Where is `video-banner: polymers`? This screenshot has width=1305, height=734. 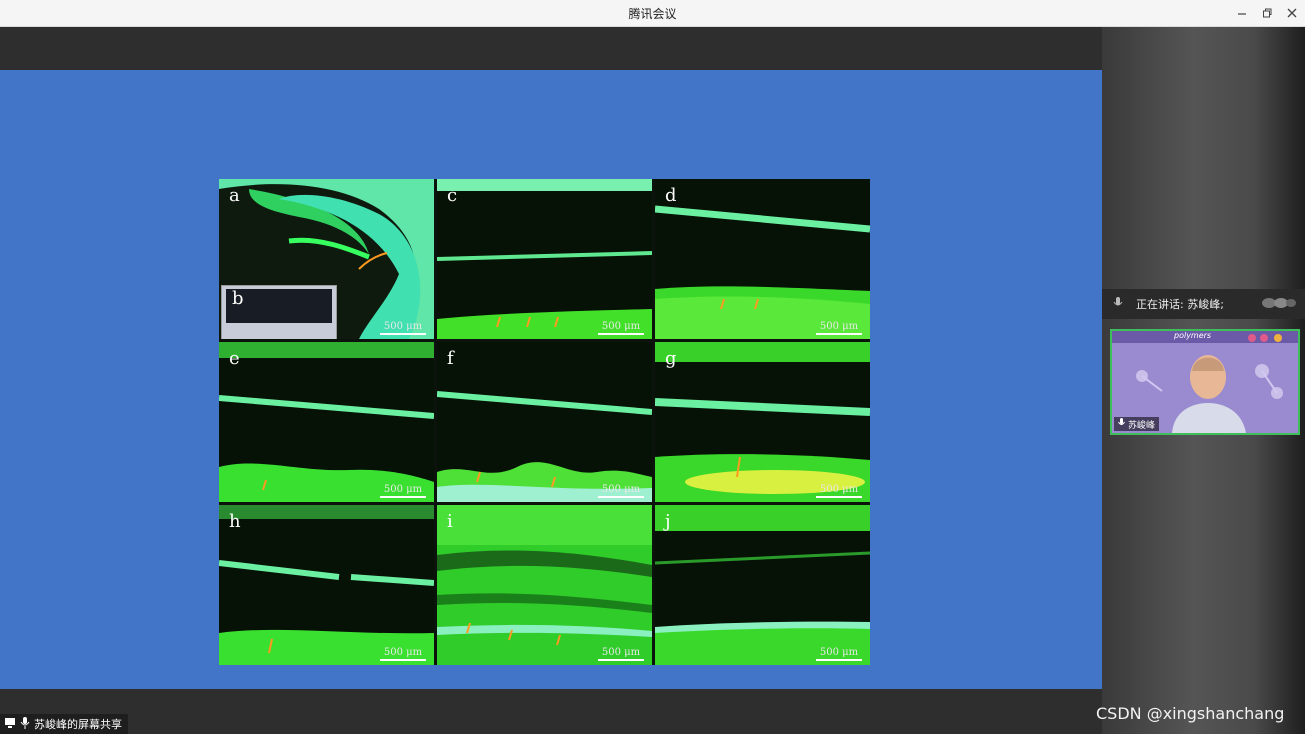
video-banner: polymers is located at coordinates (1193, 335).